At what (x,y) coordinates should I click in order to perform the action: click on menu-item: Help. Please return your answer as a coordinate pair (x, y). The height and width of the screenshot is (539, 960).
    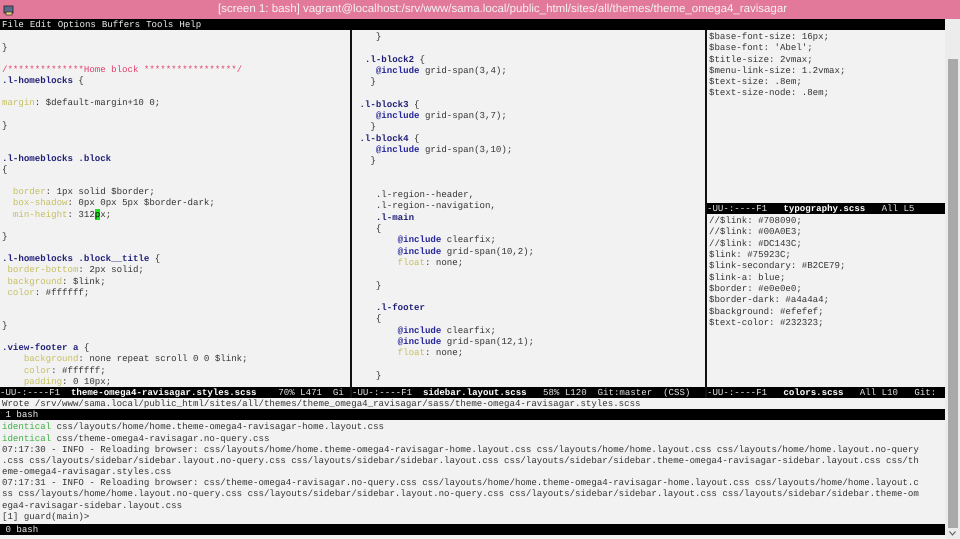
    Looking at the image, I should click on (190, 24).